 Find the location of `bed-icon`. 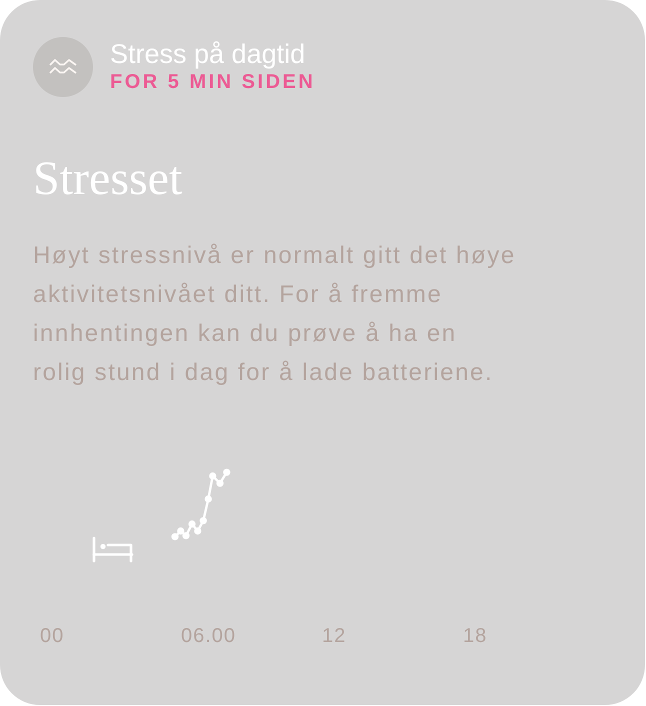

bed-icon is located at coordinates (113, 549).